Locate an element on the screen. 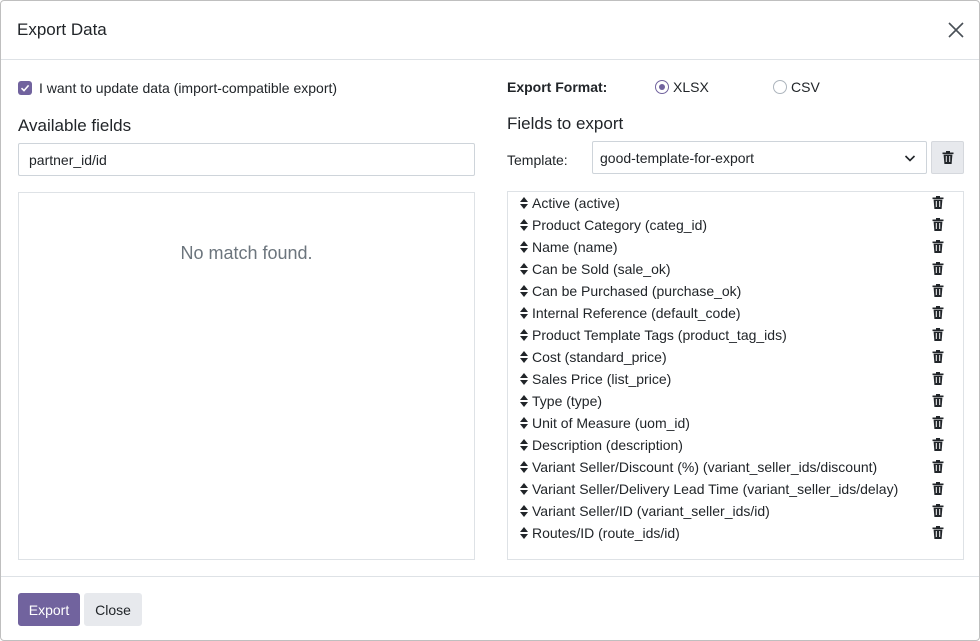 Image resolution: width=980 pixels, height=641 pixels. checkbox-checked-icon is located at coordinates (25, 88).